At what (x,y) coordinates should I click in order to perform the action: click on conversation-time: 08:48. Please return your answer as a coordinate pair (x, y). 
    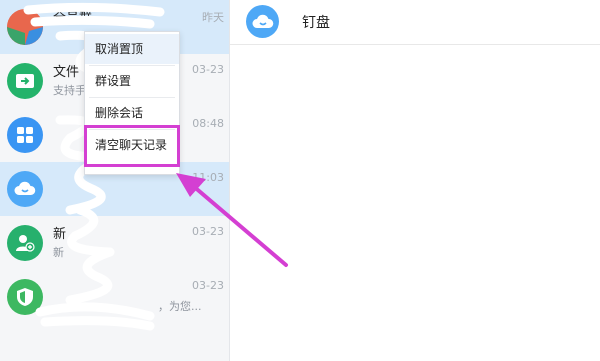
    Looking at the image, I should click on (208, 123).